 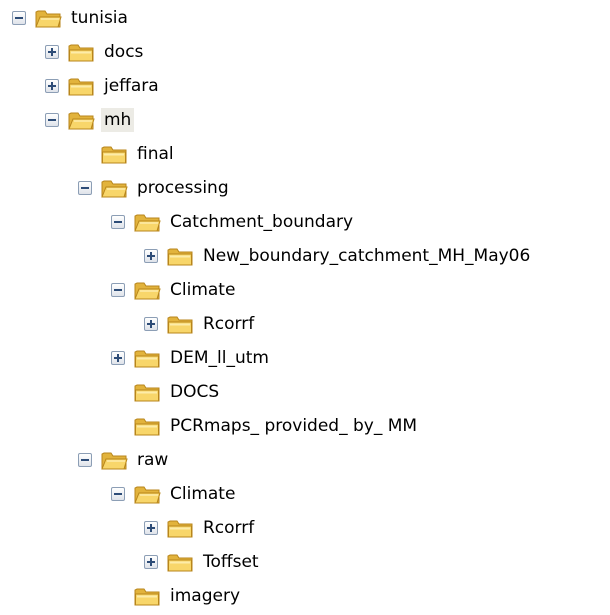 I want to click on tree-node-label: DOCS, so click(x=194, y=392).